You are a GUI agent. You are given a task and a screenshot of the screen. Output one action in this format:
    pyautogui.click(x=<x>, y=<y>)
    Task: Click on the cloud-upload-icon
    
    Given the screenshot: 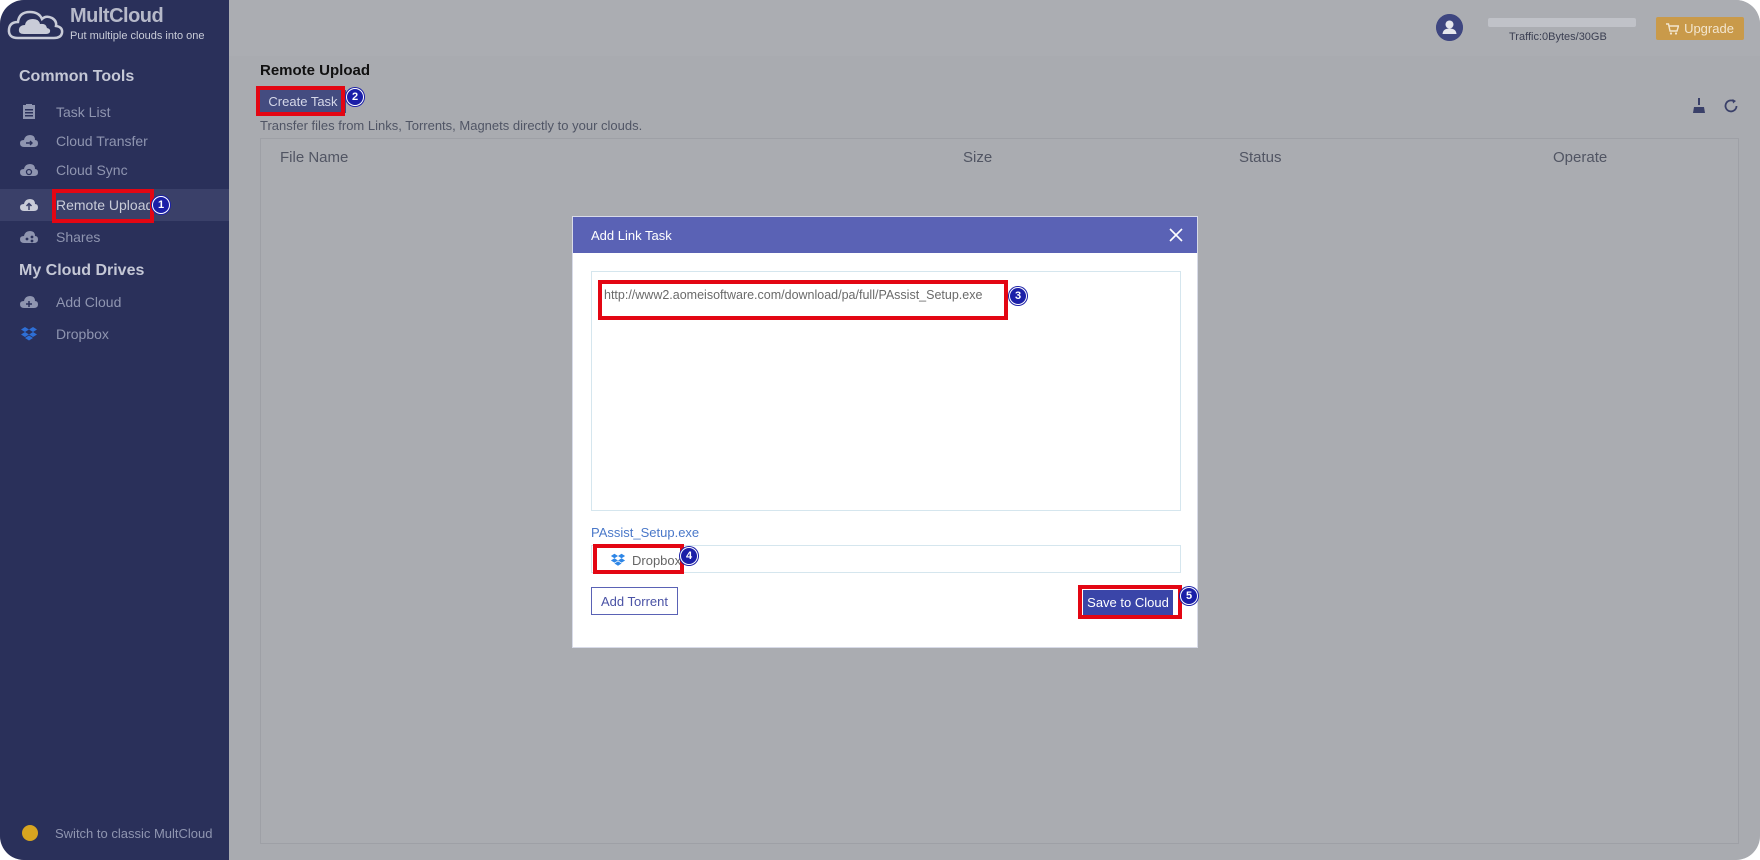 What is the action you would take?
    pyautogui.click(x=29, y=205)
    